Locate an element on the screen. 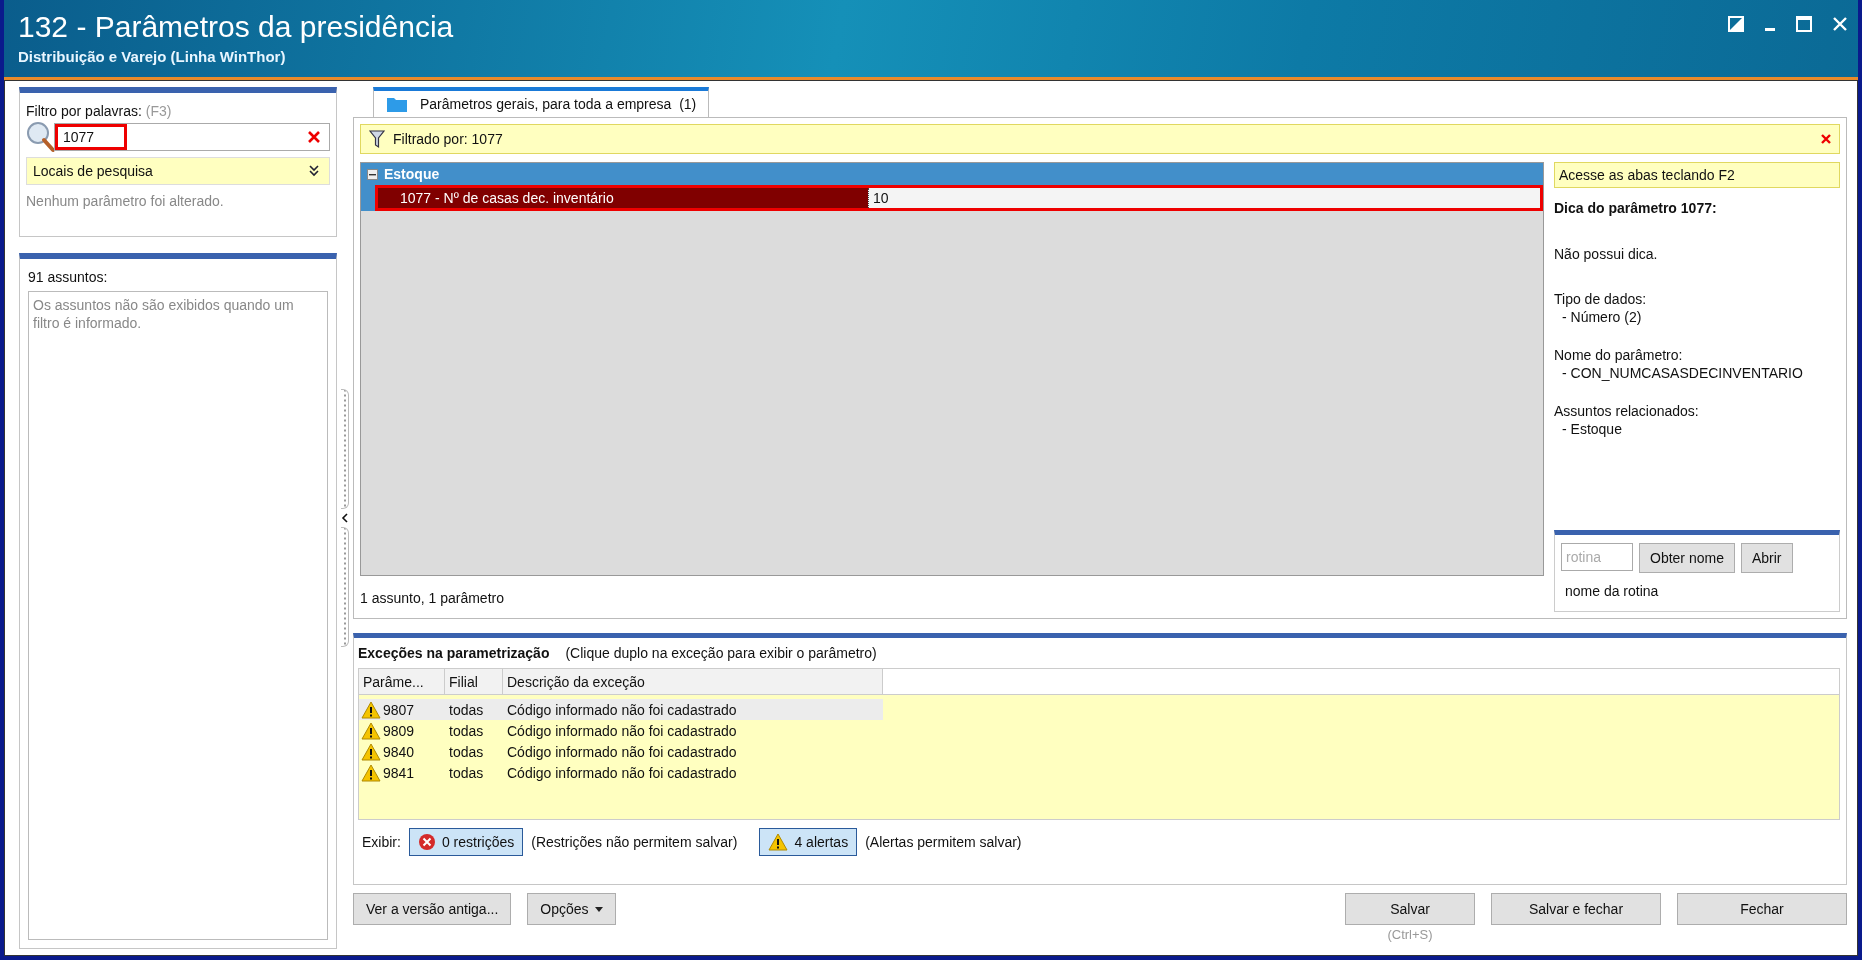  section-value: - Número (2) is located at coordinates (1602, 317).